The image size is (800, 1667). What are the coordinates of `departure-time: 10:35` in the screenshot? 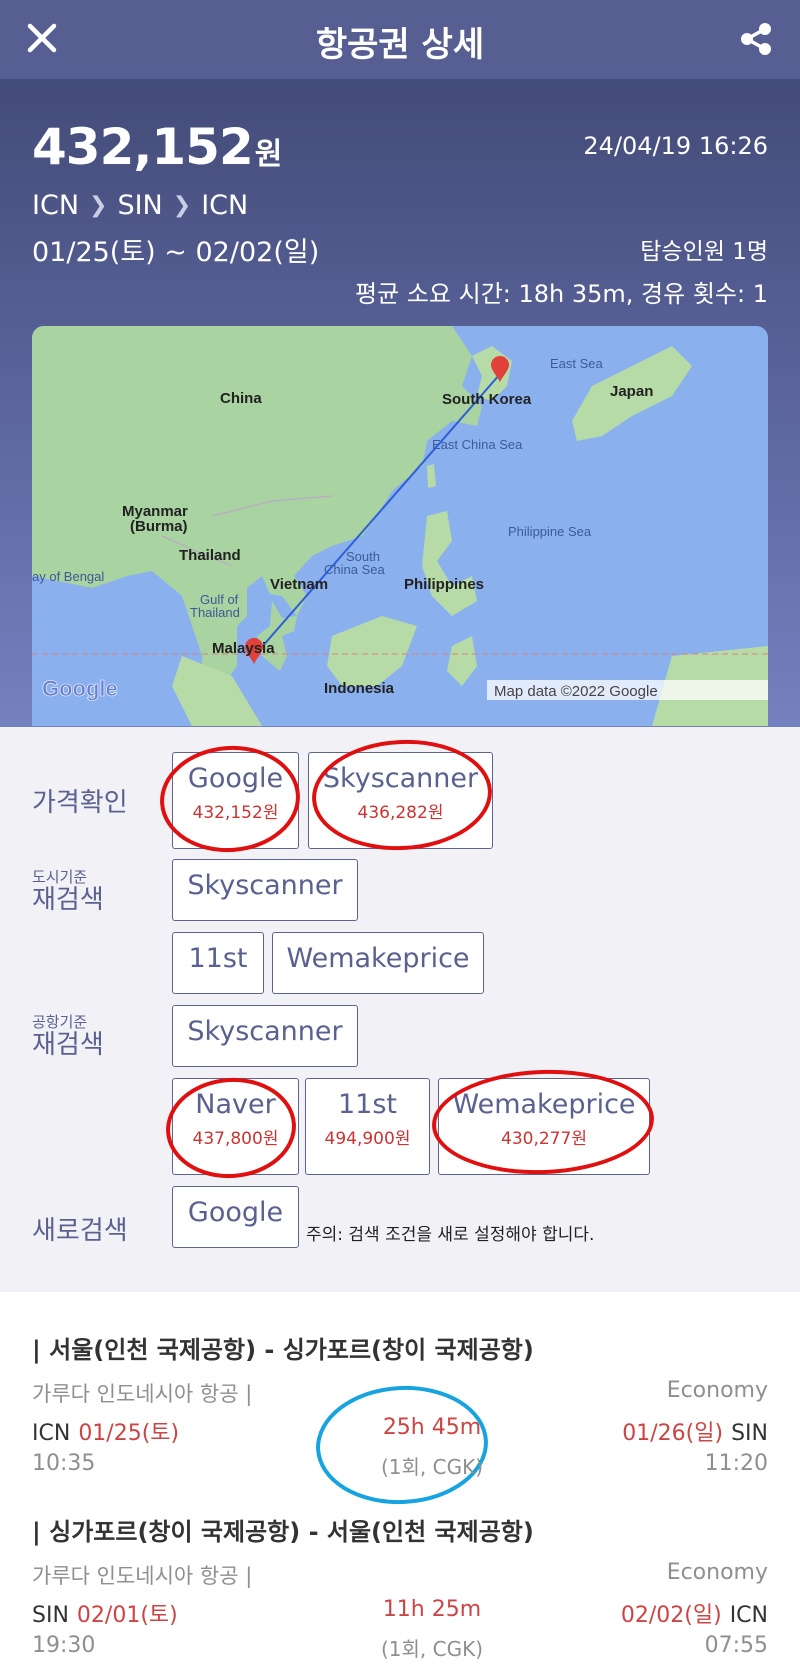 It's located at (64, 1463).